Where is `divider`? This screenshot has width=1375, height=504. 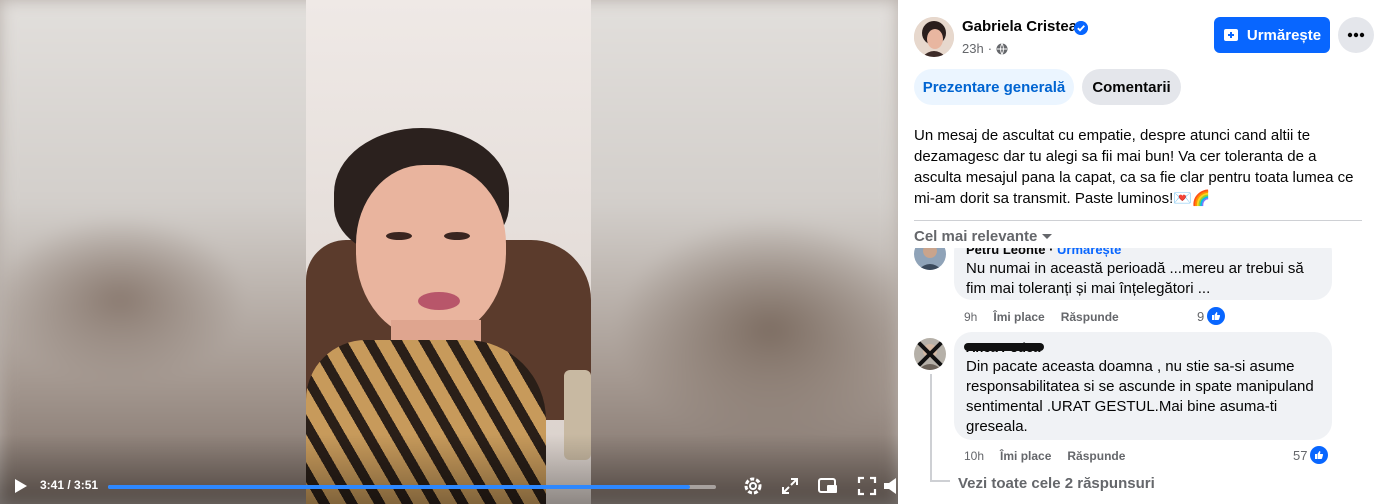
divider is located at coordinates (1138, 220).